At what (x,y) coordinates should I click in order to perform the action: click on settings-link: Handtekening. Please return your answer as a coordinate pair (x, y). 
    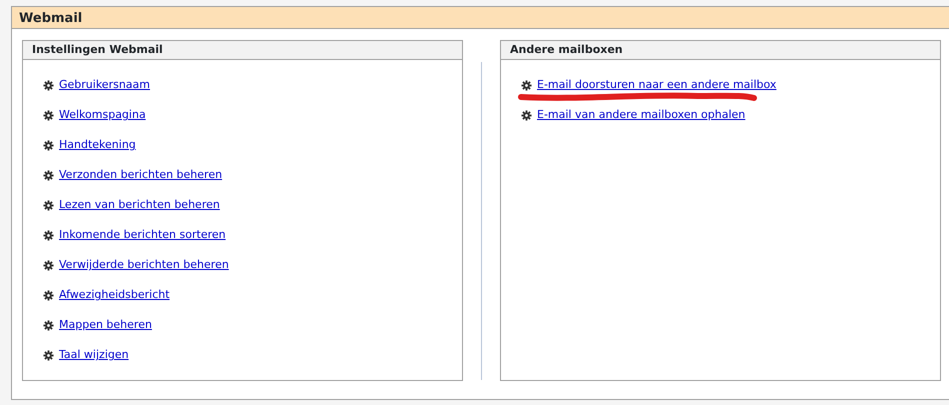
    Looking at the image, I should click on (97, 145).